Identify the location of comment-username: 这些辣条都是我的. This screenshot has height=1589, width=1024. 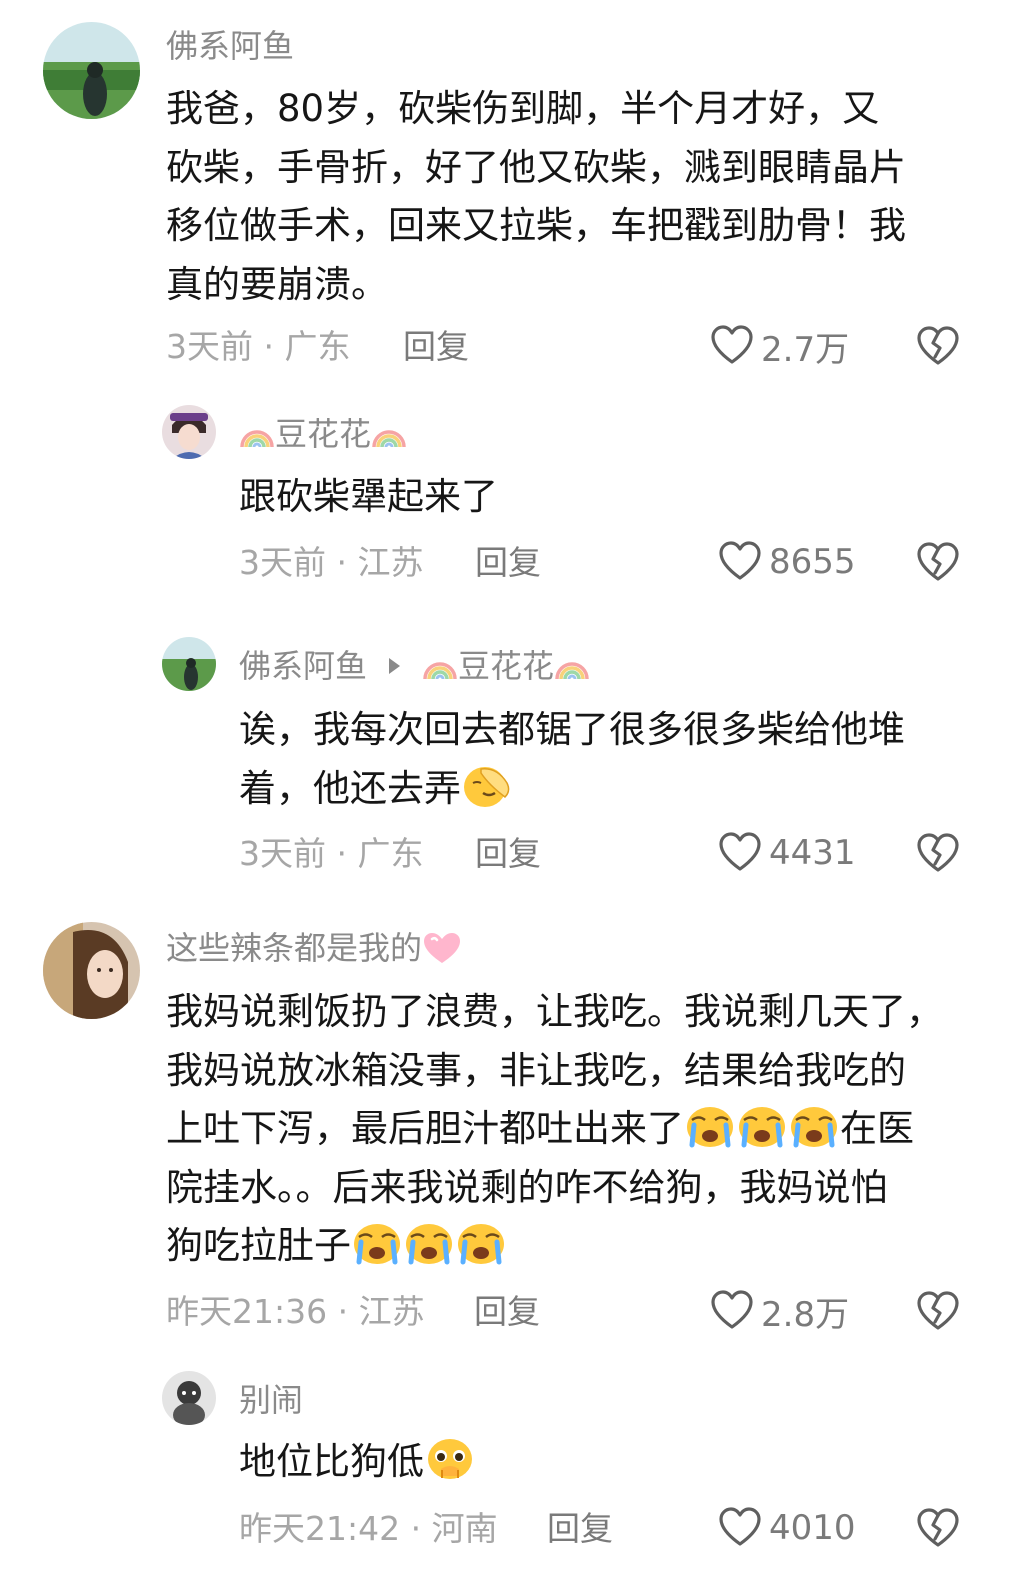
(314, 948).